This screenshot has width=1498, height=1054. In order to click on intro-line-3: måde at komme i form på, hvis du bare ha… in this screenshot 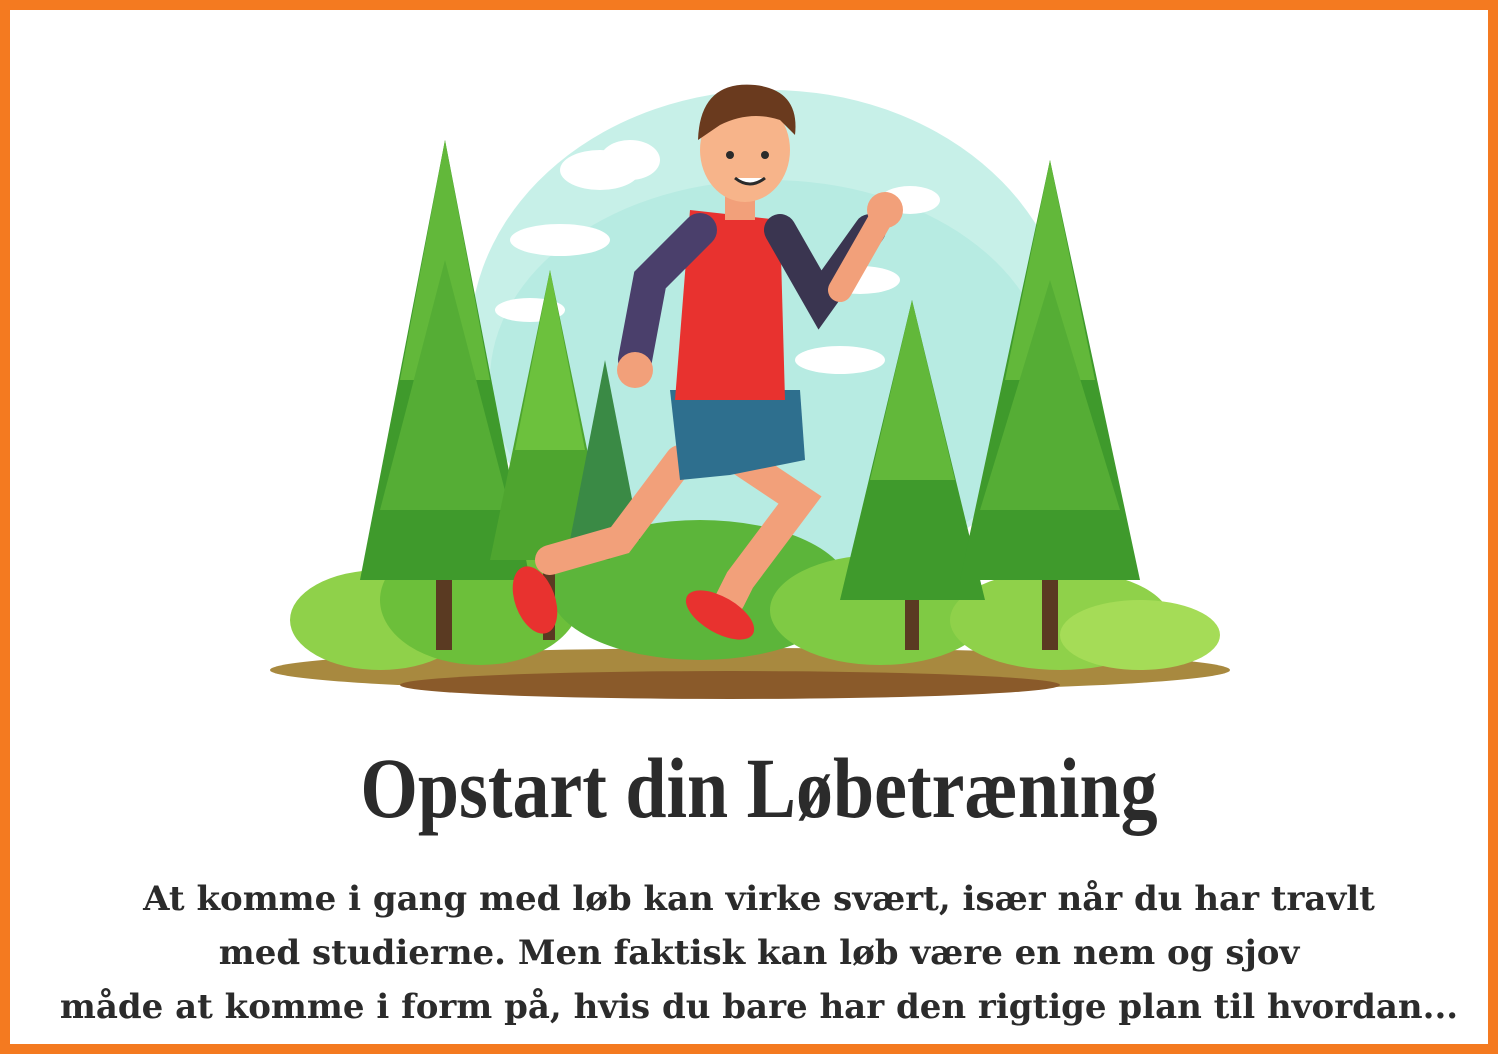, I will do `click(759, 1007)`.